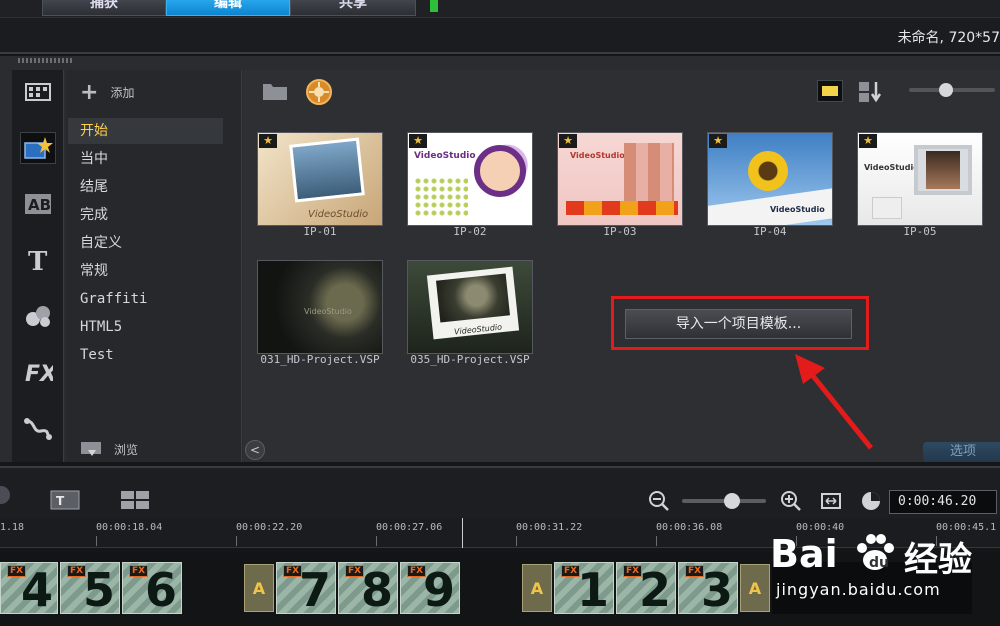  Describe the element at coordinates (584, 588) in the screenshot. I see `clip-thumbnail: FX 1` at that location.